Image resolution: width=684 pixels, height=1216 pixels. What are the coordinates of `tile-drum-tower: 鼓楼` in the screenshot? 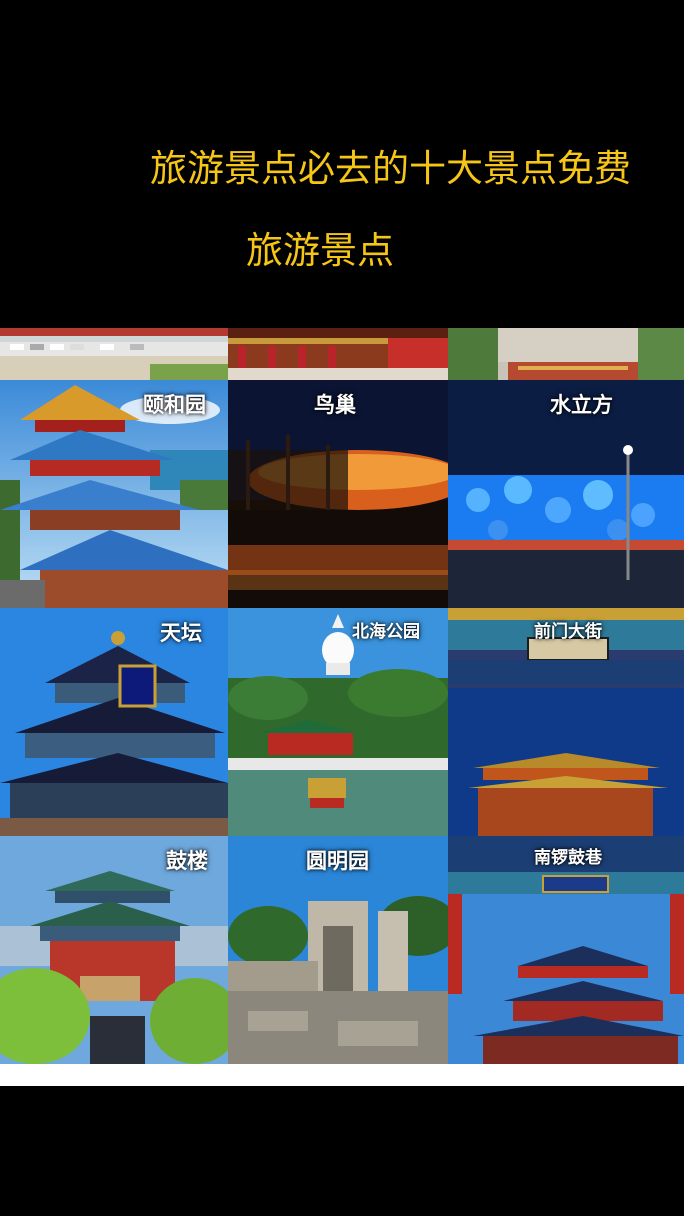 It's located at (114, 950).